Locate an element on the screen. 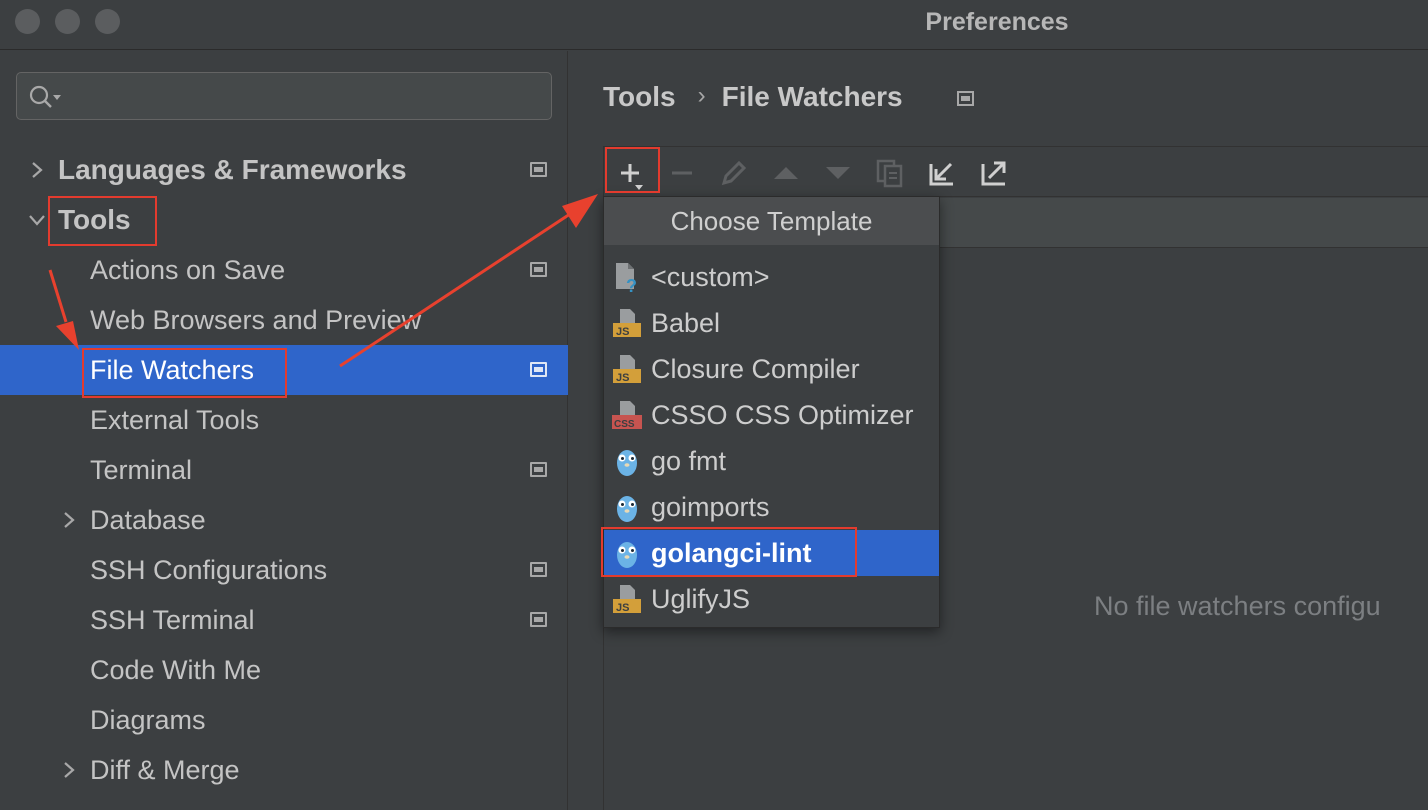  remove-icon is located at coordinates (682, 173).